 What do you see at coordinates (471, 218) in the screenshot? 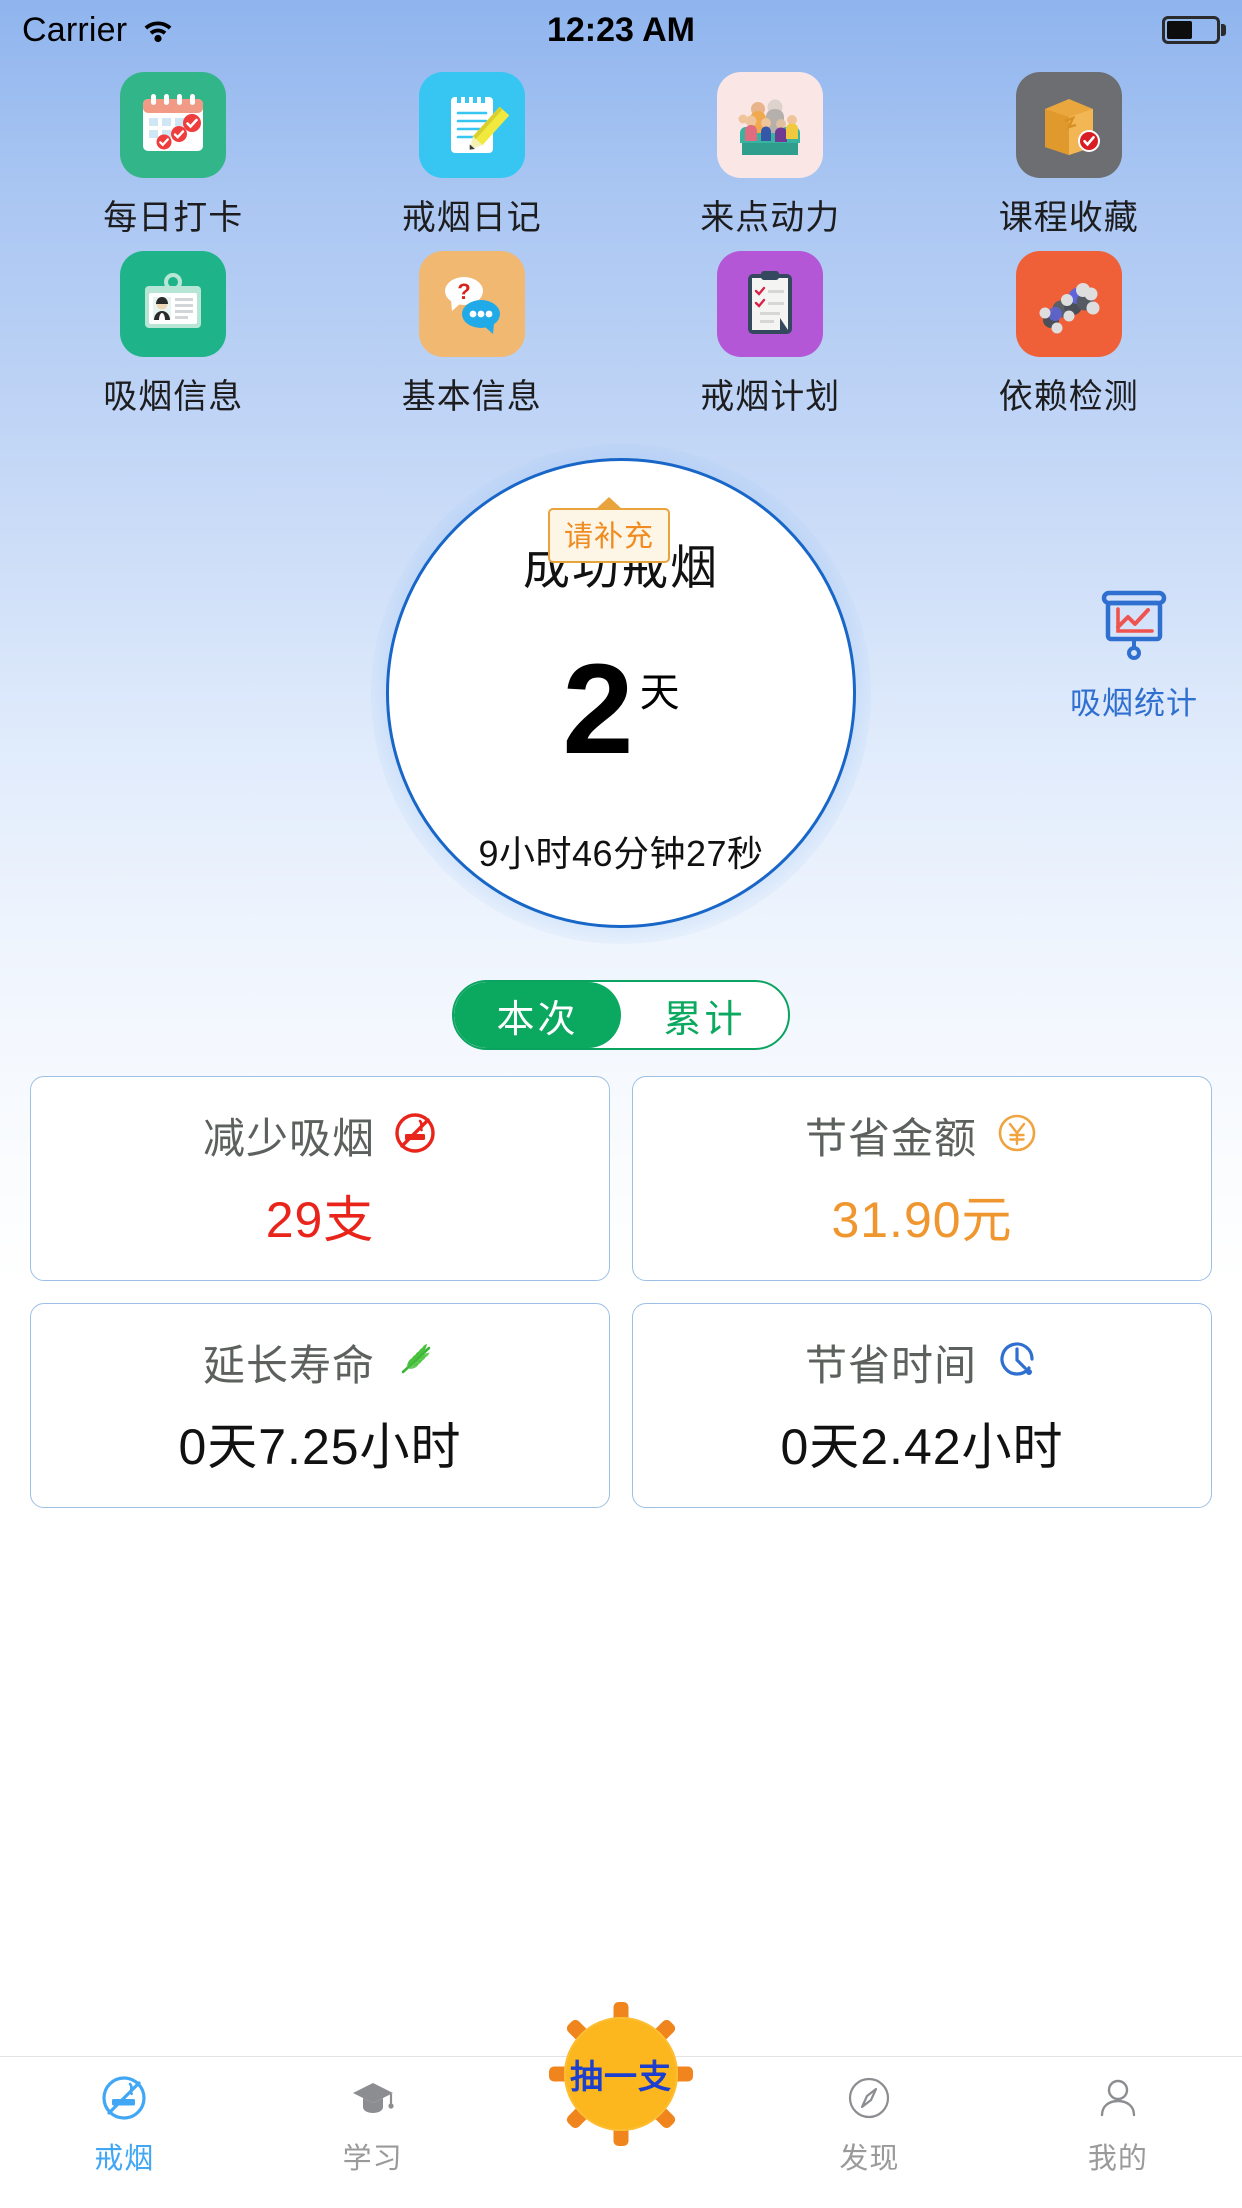
I see `app-shortcut-label: 戒烟日记` at bounding box center [471, 218].